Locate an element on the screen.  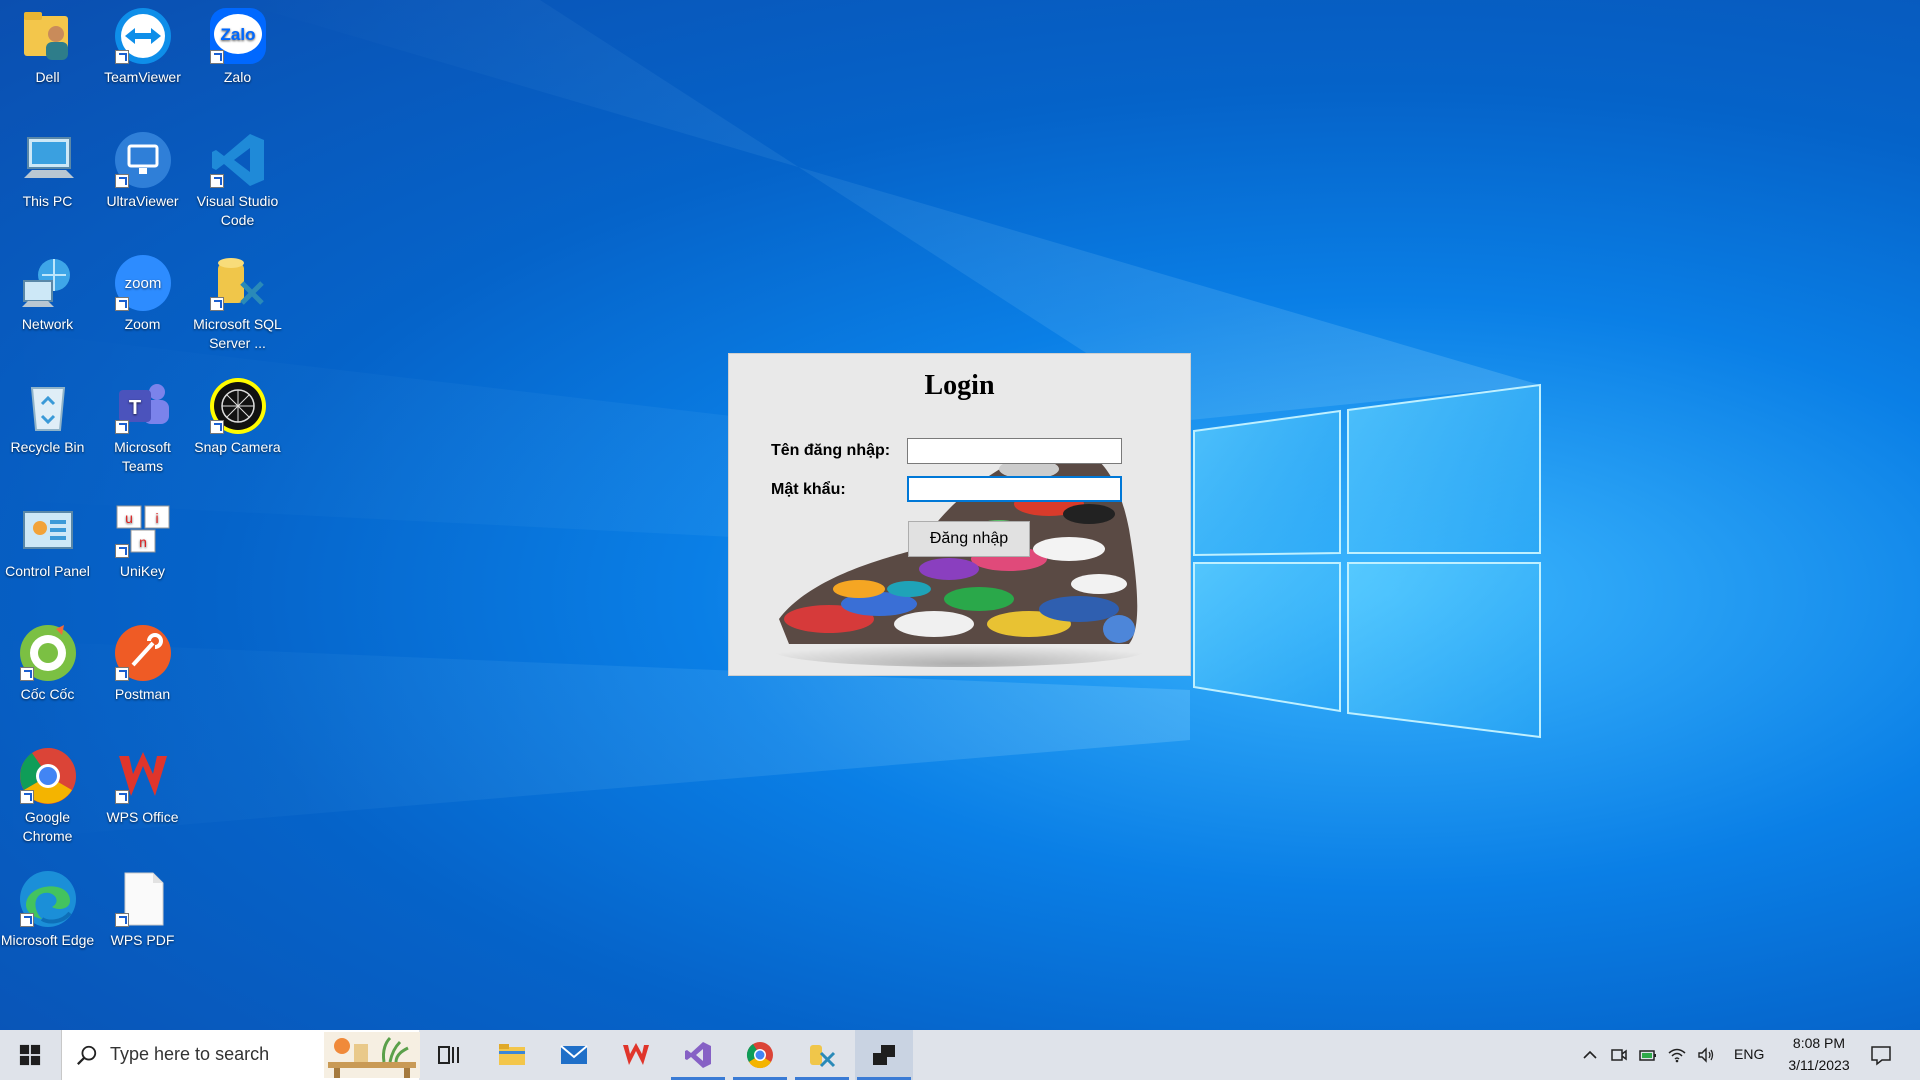
desktop-icon-recycle-bin: Recycle Bin is located at coordinates (47, 416).